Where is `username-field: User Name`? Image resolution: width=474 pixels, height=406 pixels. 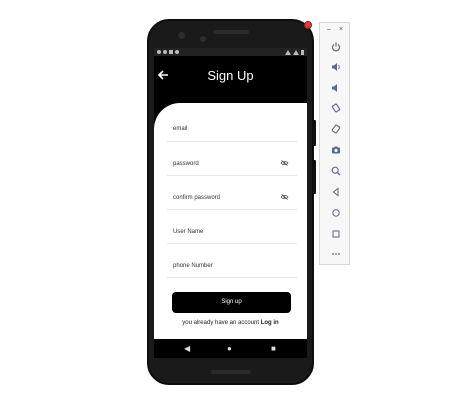 username-field: User Name is located at coordinates (232, 230).